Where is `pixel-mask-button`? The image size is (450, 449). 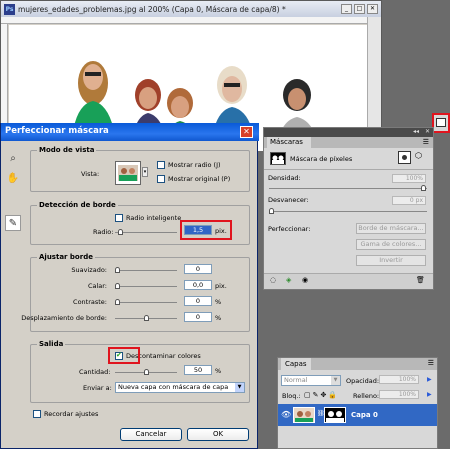 pixel-mask-button is located at coordinates (404, 157).